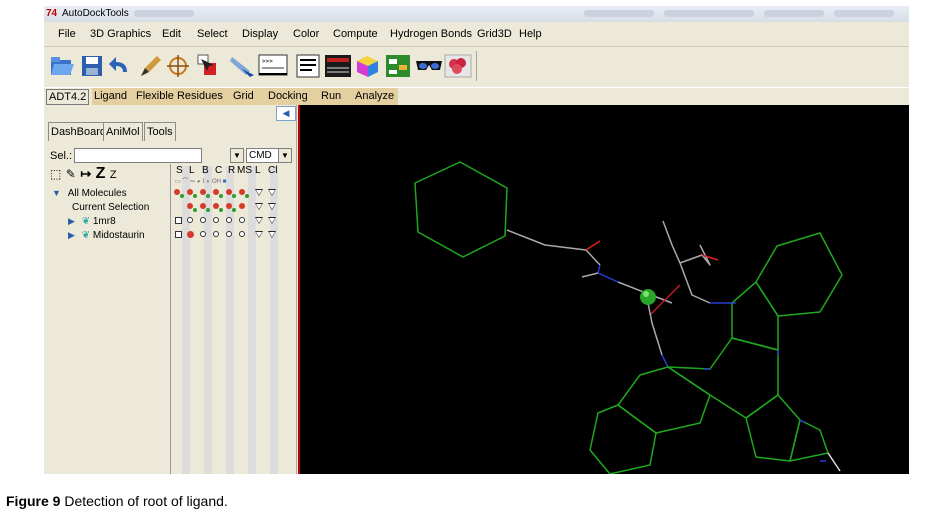 The height and width of the screenshot is (516, 937). I want to click on column-header-b: B, so click(205, 170).